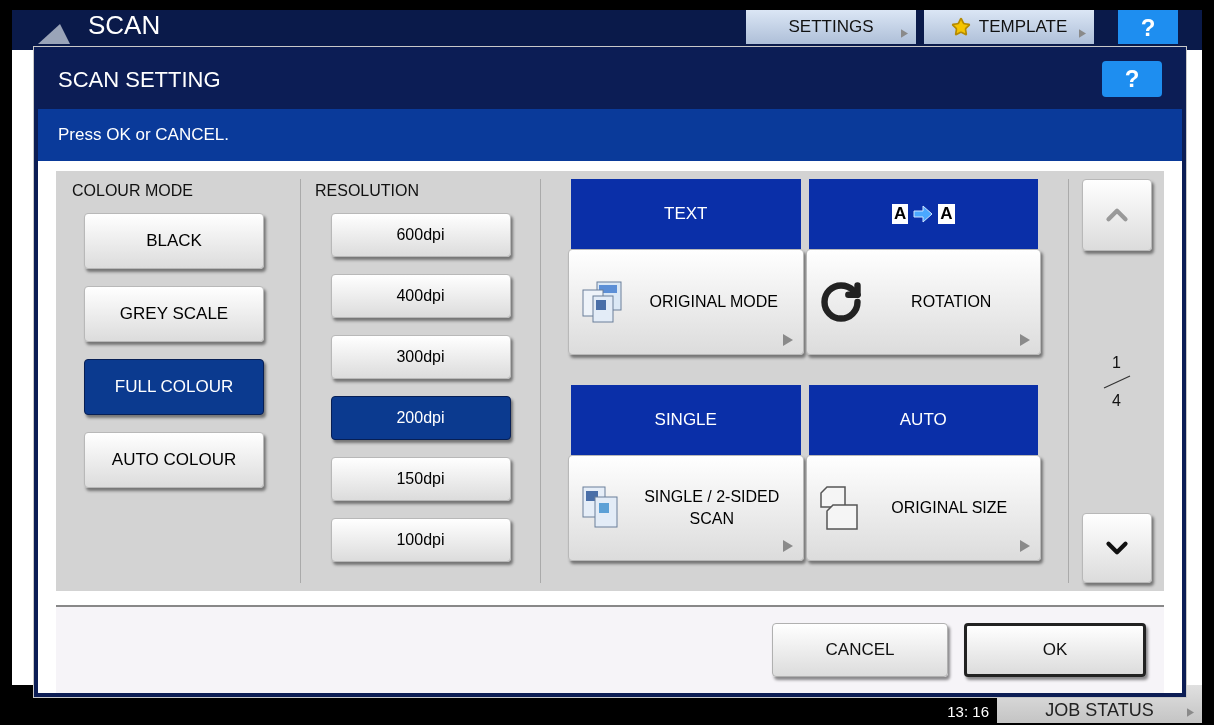  What do you see at coordinates (367, 191) in the screenshot?
I see `section-label: RESOLUTION` at bounding box center [367, 191].